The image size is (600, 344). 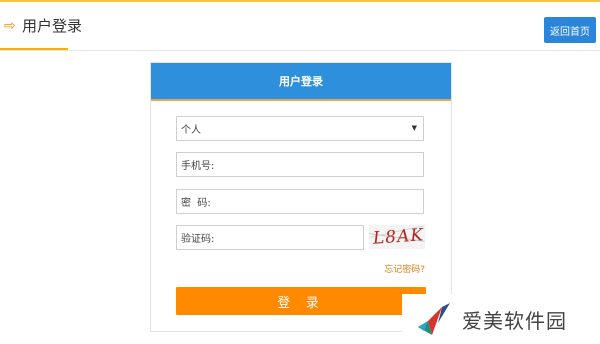 What do you see at coordinates (301, 301) in the screenshot?
I see `login-button: 登 录` at bounding box center [301, 301].